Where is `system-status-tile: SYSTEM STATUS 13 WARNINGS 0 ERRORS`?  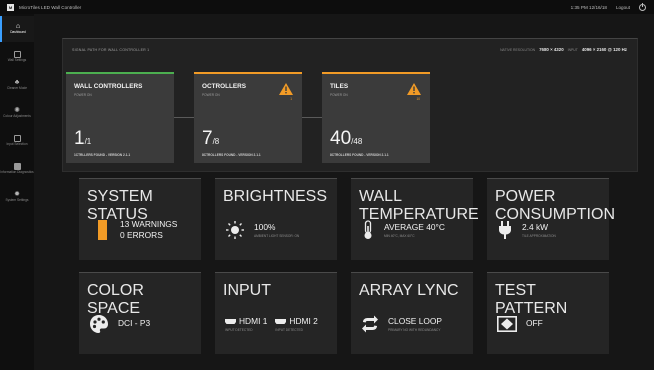 system-status-tile: SYSTEM STATUS 13 WARNINGS 0 ERRORS is located at coordinates (140, 219).